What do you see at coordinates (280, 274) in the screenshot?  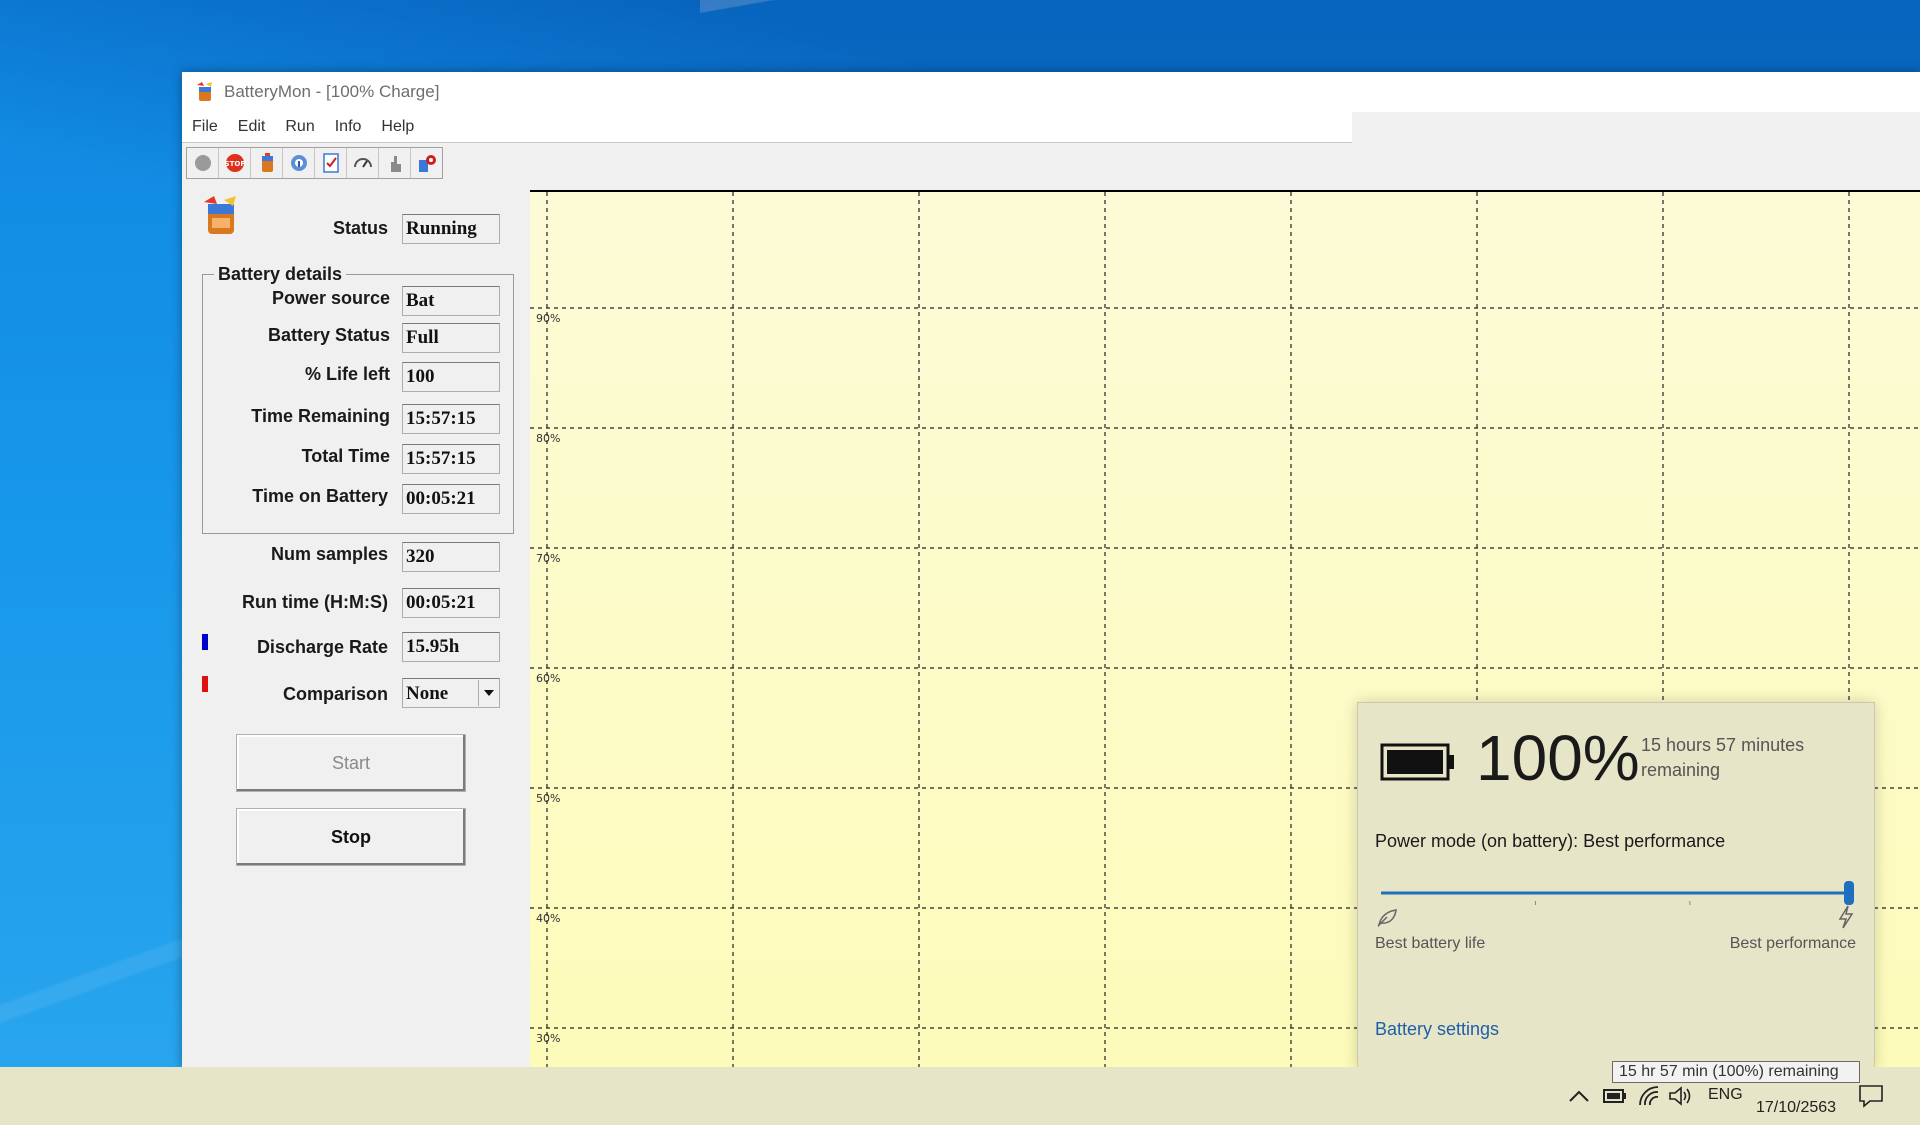 I see `battery-details-title: Battery details` at bounding box center [280, 274].